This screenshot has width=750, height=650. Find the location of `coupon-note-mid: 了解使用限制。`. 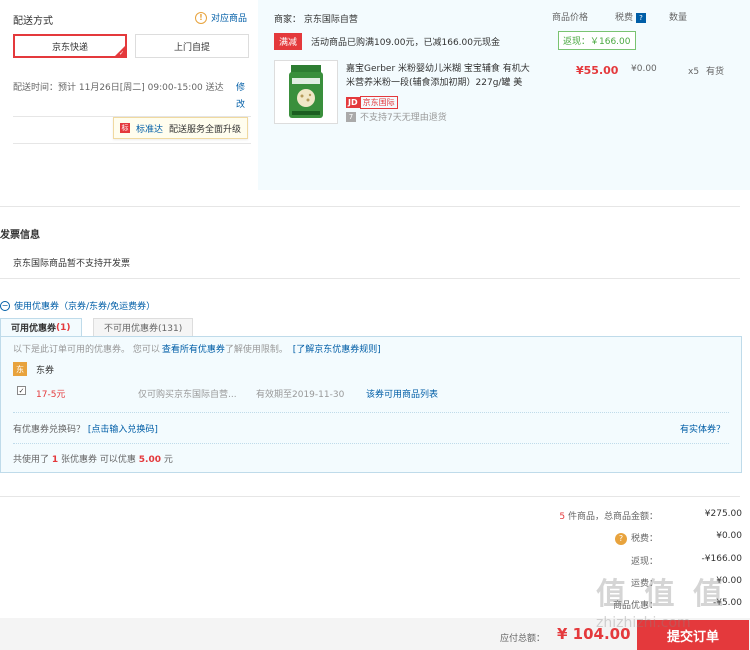

coupon-note-mid: 了解使用限制。 is located at coordinates (256, 350).